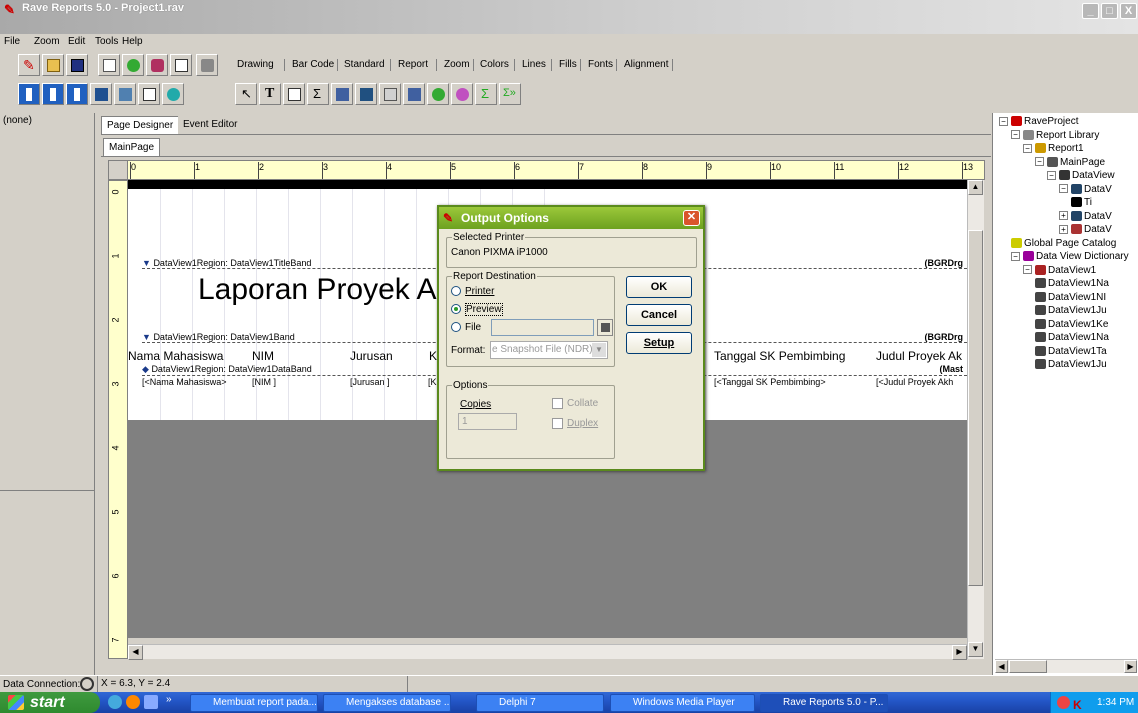  What do you see at coordinates (366, 94) in the screenshot?
I see `databand-tool` at bounding box center [366, 94].